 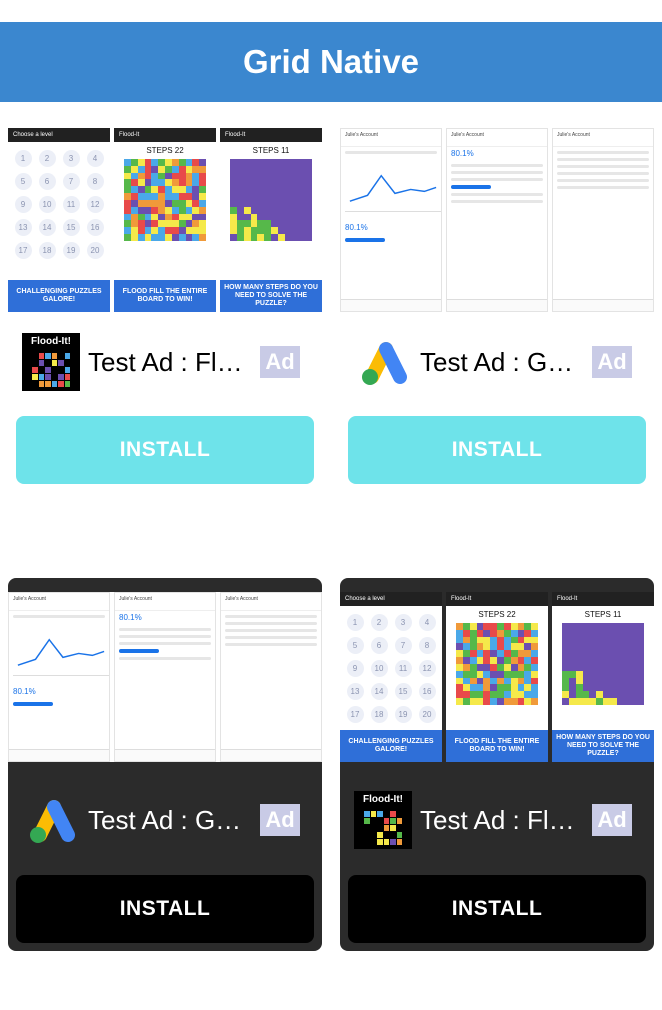 I want to click on screenshot-caption: CHALLENGING PUZZLES GALORE!, so click(x=391, y=746).